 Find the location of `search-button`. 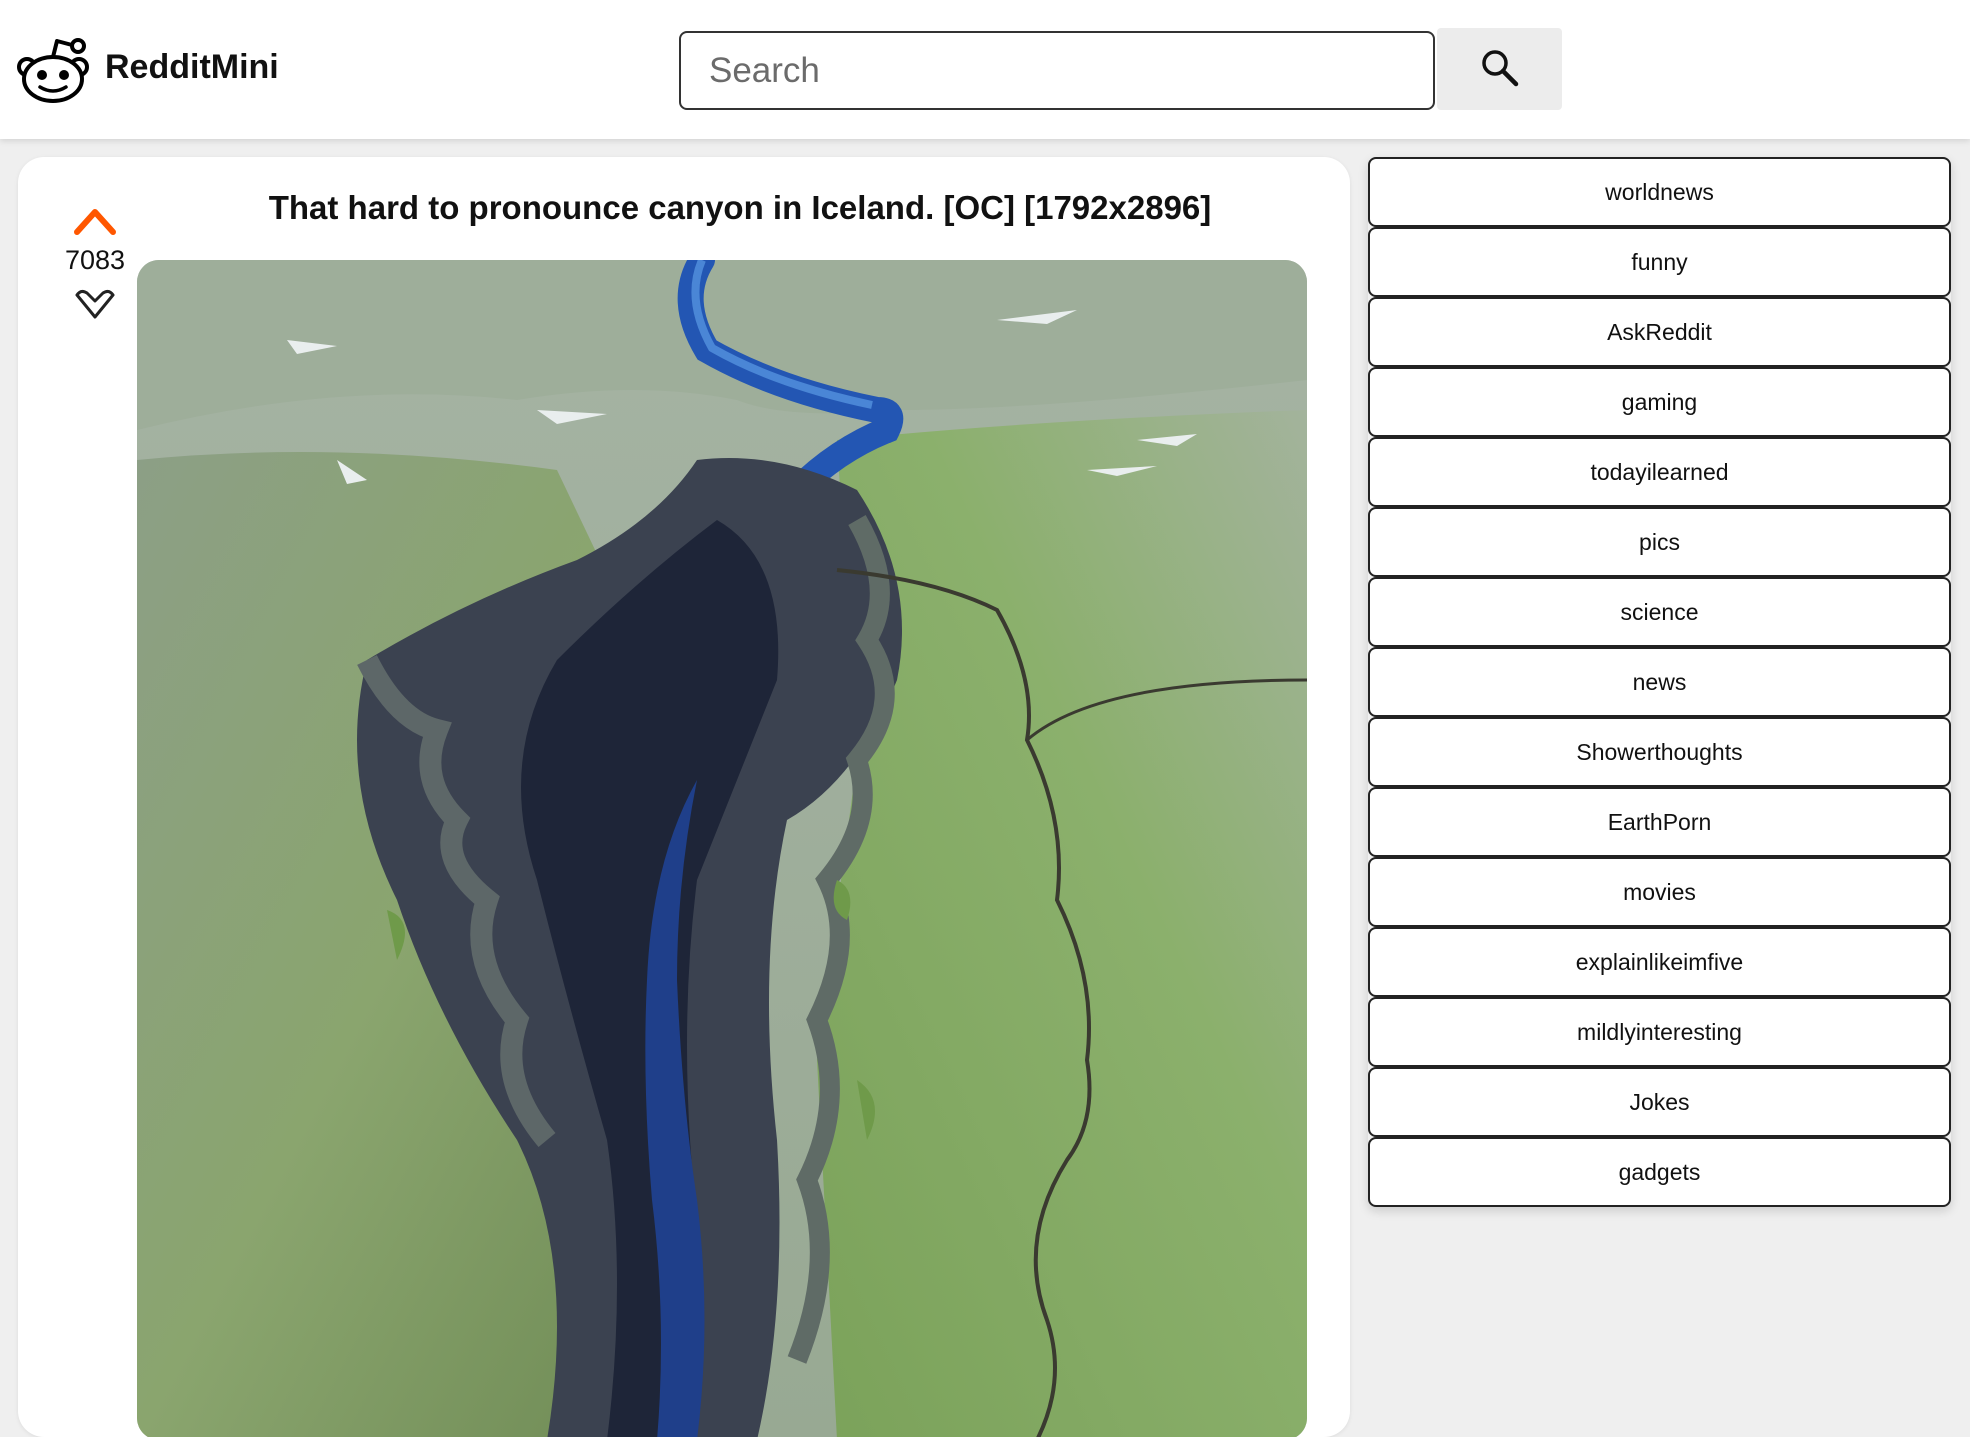

search-button is located at coordinates (1499, 69).